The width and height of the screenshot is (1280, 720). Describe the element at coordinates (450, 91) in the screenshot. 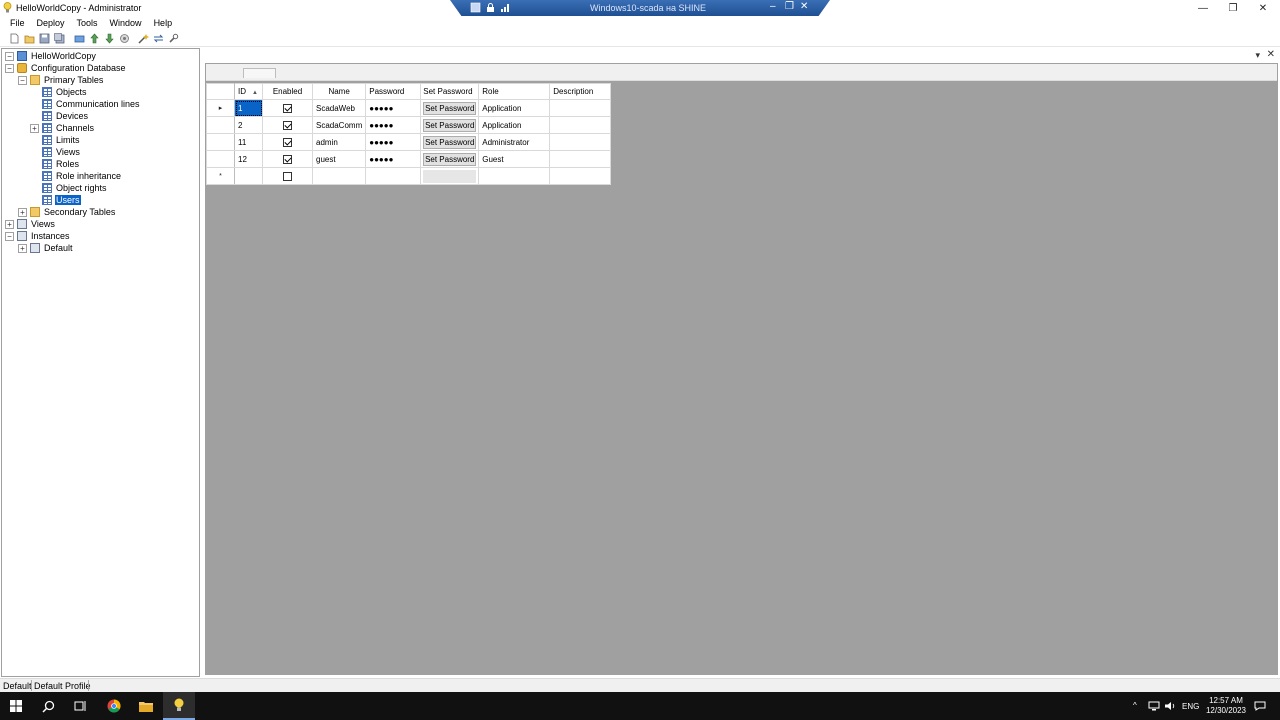

I see `column-header-set-password: Set Password` at that location.